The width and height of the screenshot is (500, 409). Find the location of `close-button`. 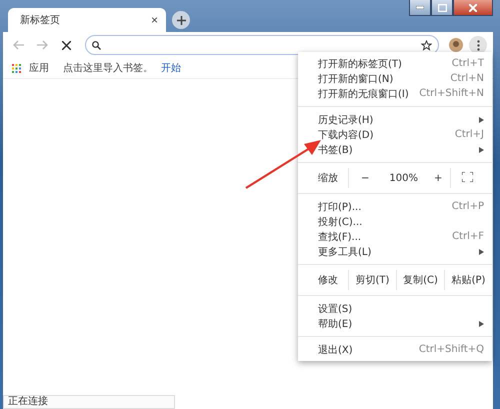

close-button is located at coordinates (473, 8).